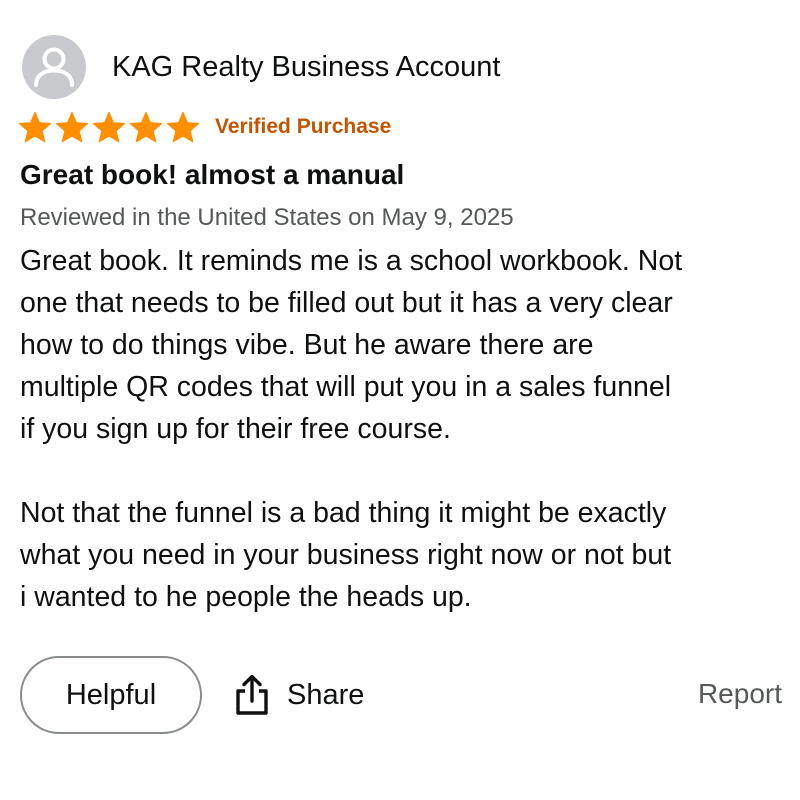 Image resolution: width=800 pixels, height=800 pixels. Describe the element at coordinates (246, 597) in the screenshot. I see `review-body-line: i wanted to he people the heads up.` at that location.